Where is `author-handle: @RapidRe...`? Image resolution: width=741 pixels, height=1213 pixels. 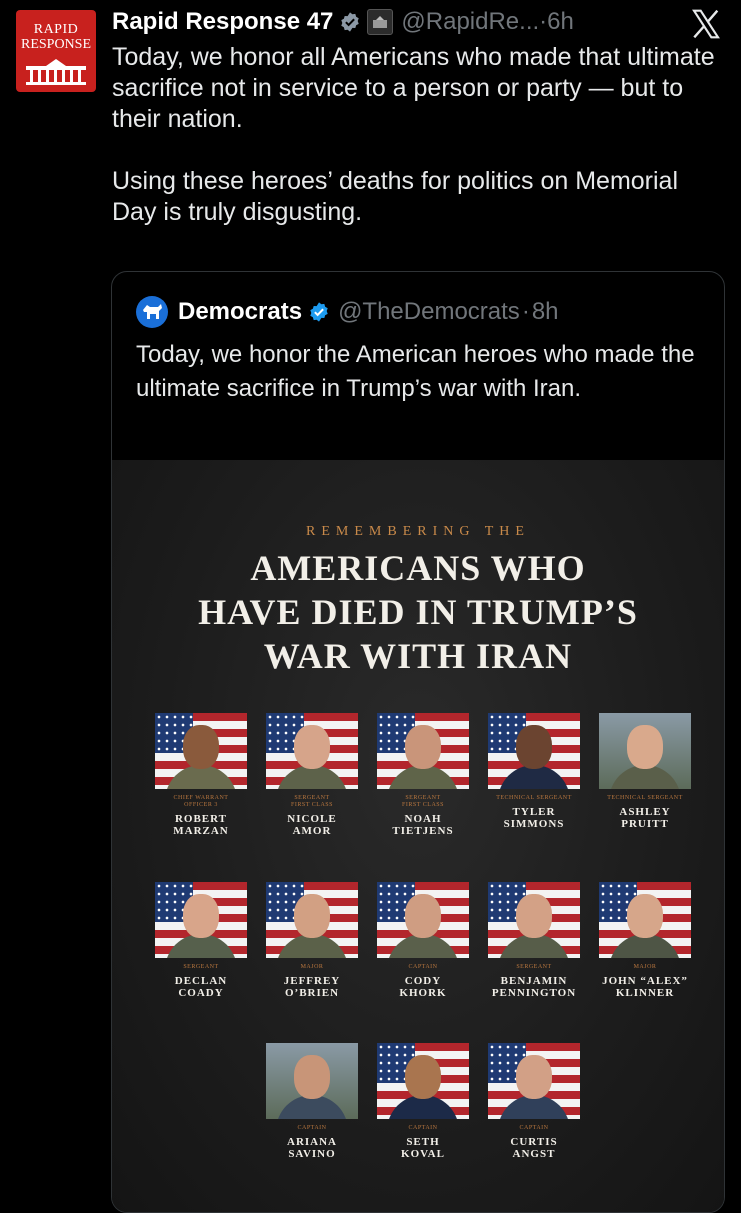
author-handle: @RapidRe... is located at coordinates (470, 22).